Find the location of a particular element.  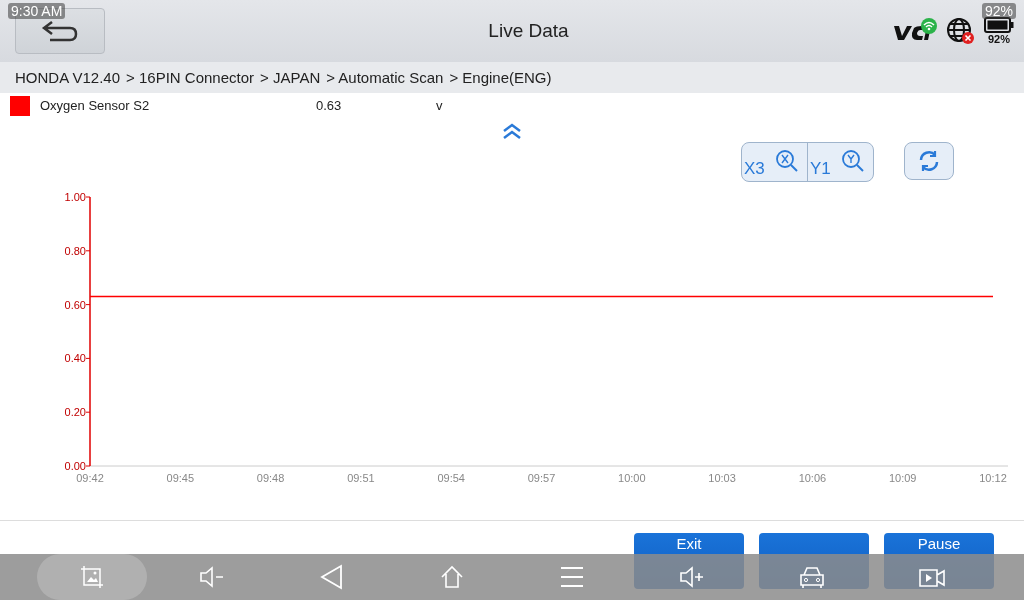

x-tick-label: 09:42 is located at coordinates (90, 478).